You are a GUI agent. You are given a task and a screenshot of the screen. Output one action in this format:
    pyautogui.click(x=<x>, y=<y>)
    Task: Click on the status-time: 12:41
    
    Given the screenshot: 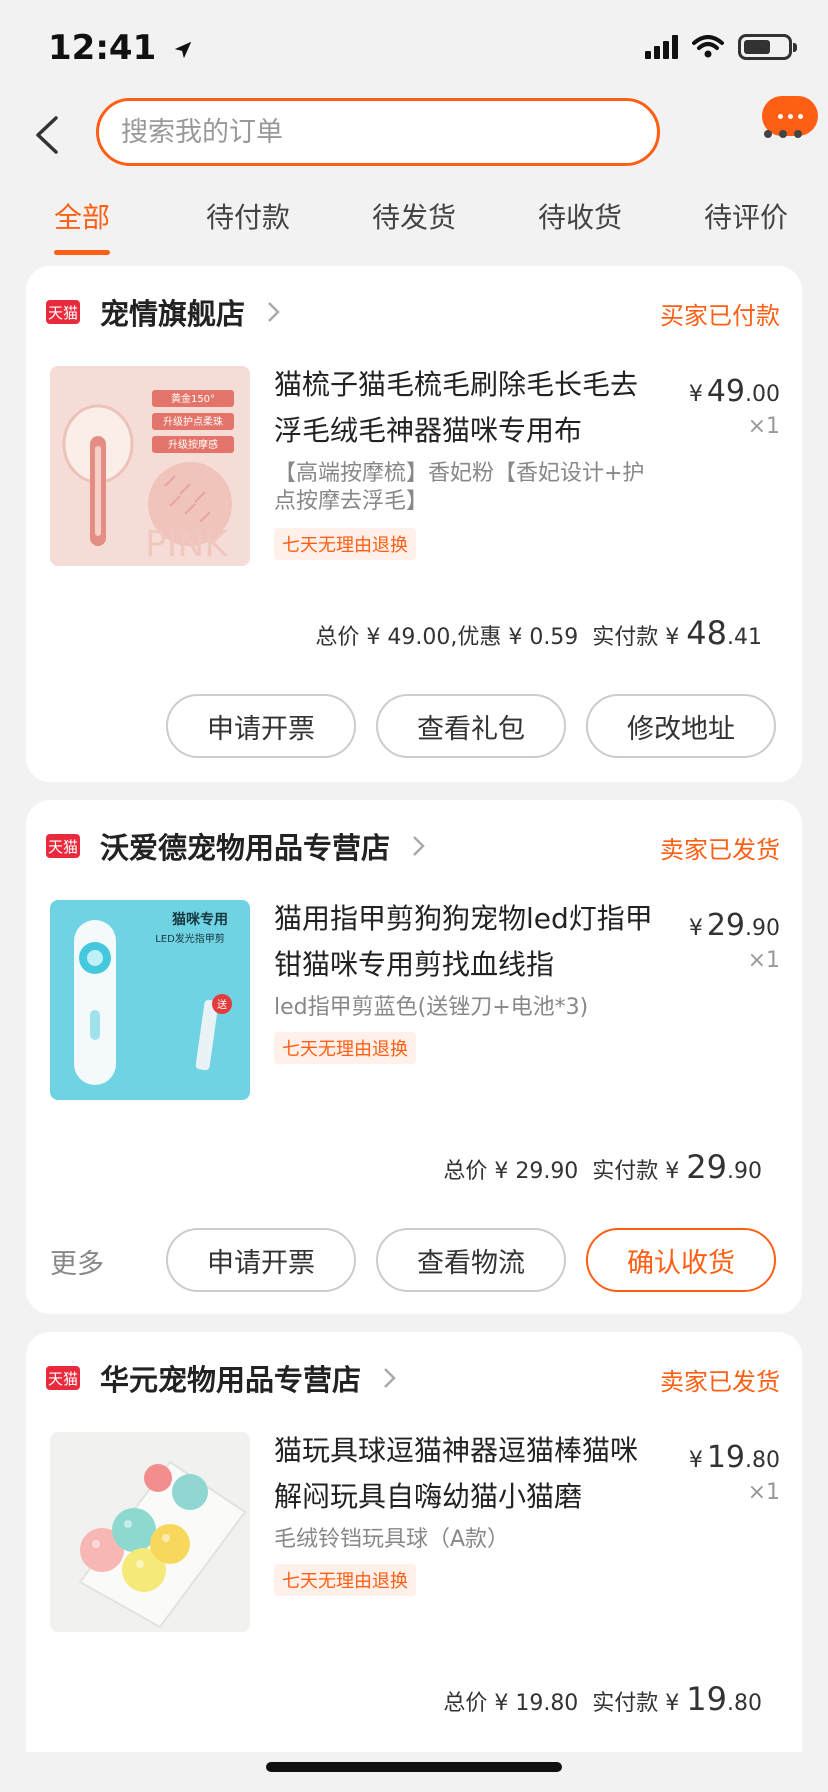 What is the action you would take?
    pyautogui.click(x=121, y=48)
    